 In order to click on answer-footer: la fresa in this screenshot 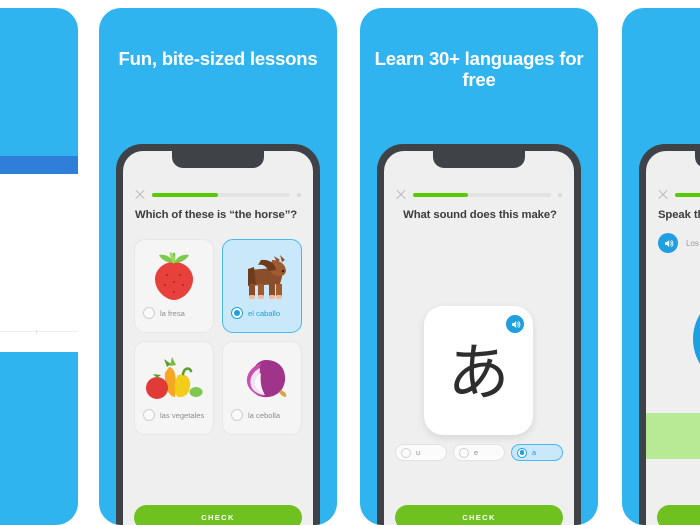, I will do `click(174, 313)`.